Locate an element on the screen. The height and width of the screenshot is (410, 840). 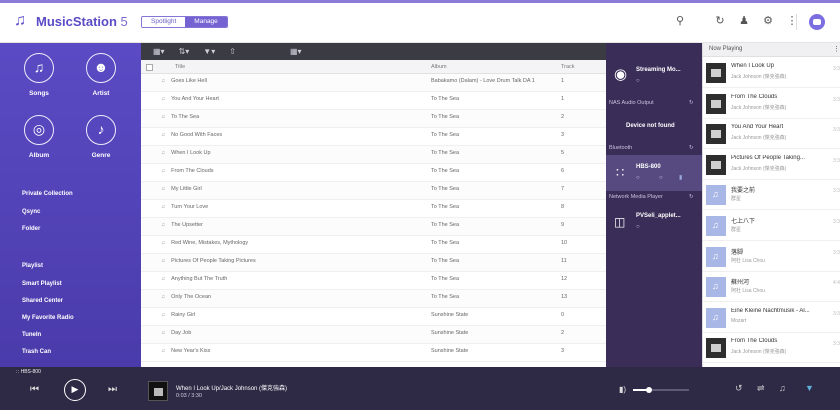
sidebar-item-qsync: Qsync is located at coordinates (31, 212).